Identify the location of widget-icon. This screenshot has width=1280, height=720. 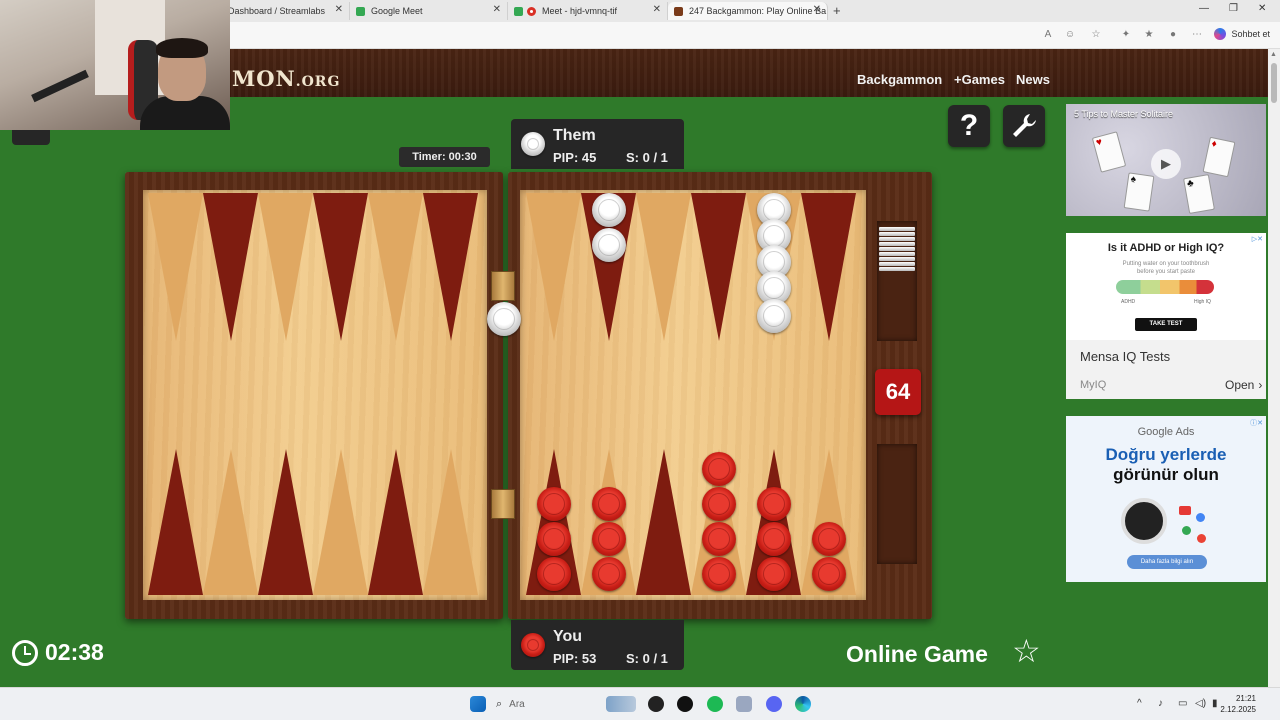
(621, 704).